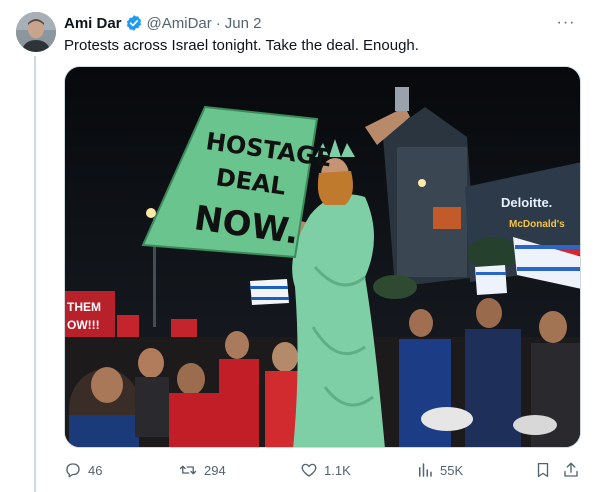 Image resolution: width=598 pixels, height=492 pixels. What do you see at coordinates (243, 23) in the screenshot?
I see `tweet-date: Jun 2` at bounding box center [243, 23].